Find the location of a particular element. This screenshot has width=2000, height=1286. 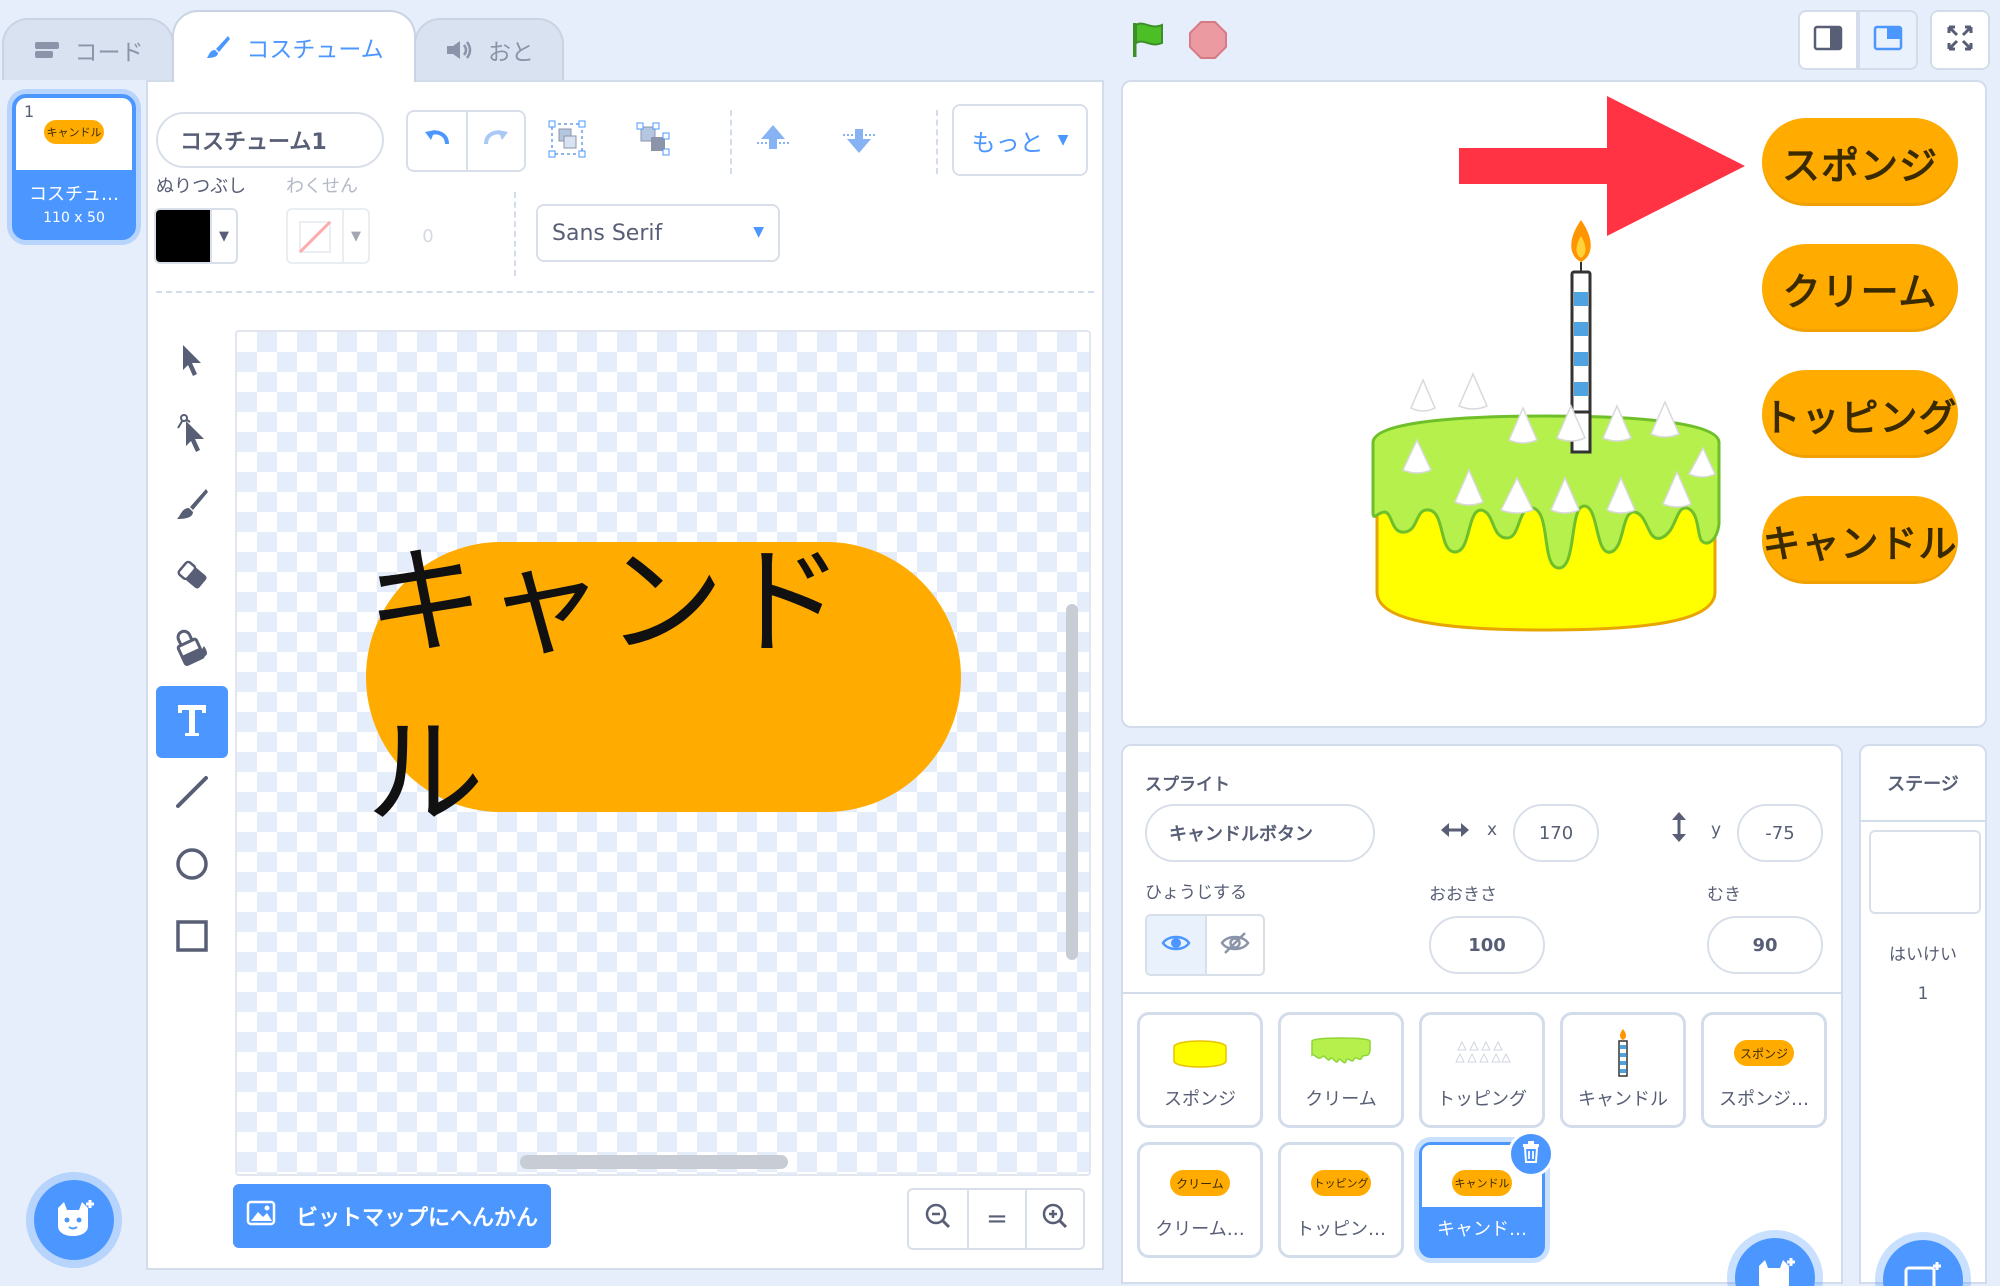

outline-width-input: 0 is located at coordinates (428, 236).